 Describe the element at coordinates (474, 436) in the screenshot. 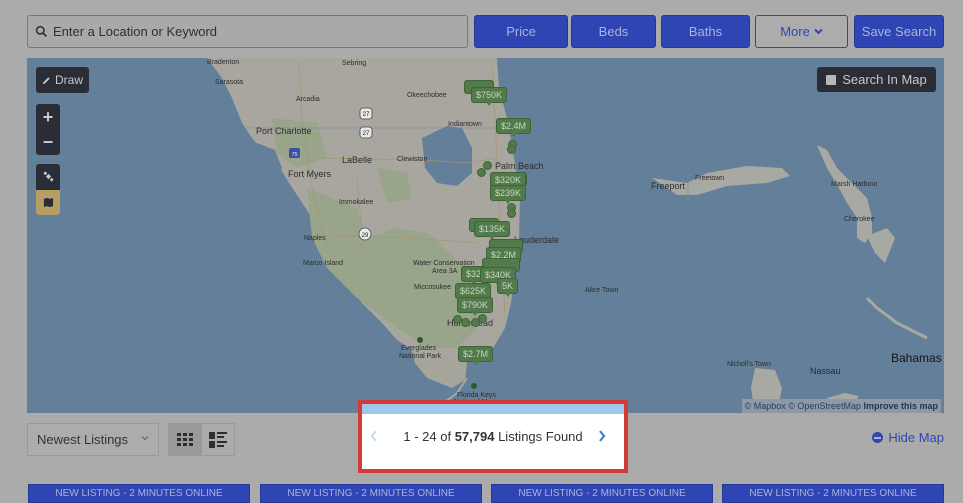

I see `results-total: 57,794` at that location.